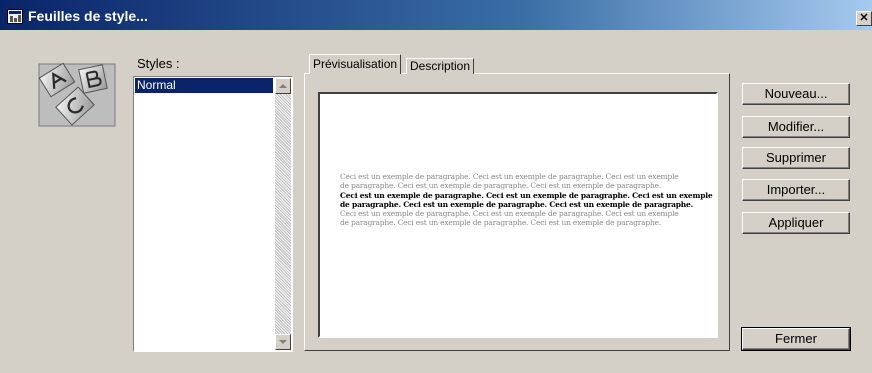 The image size is (872, 373). Describe the element at coordinates (204, 85) in the screenshot. I see `list-item: Normal` at that location.